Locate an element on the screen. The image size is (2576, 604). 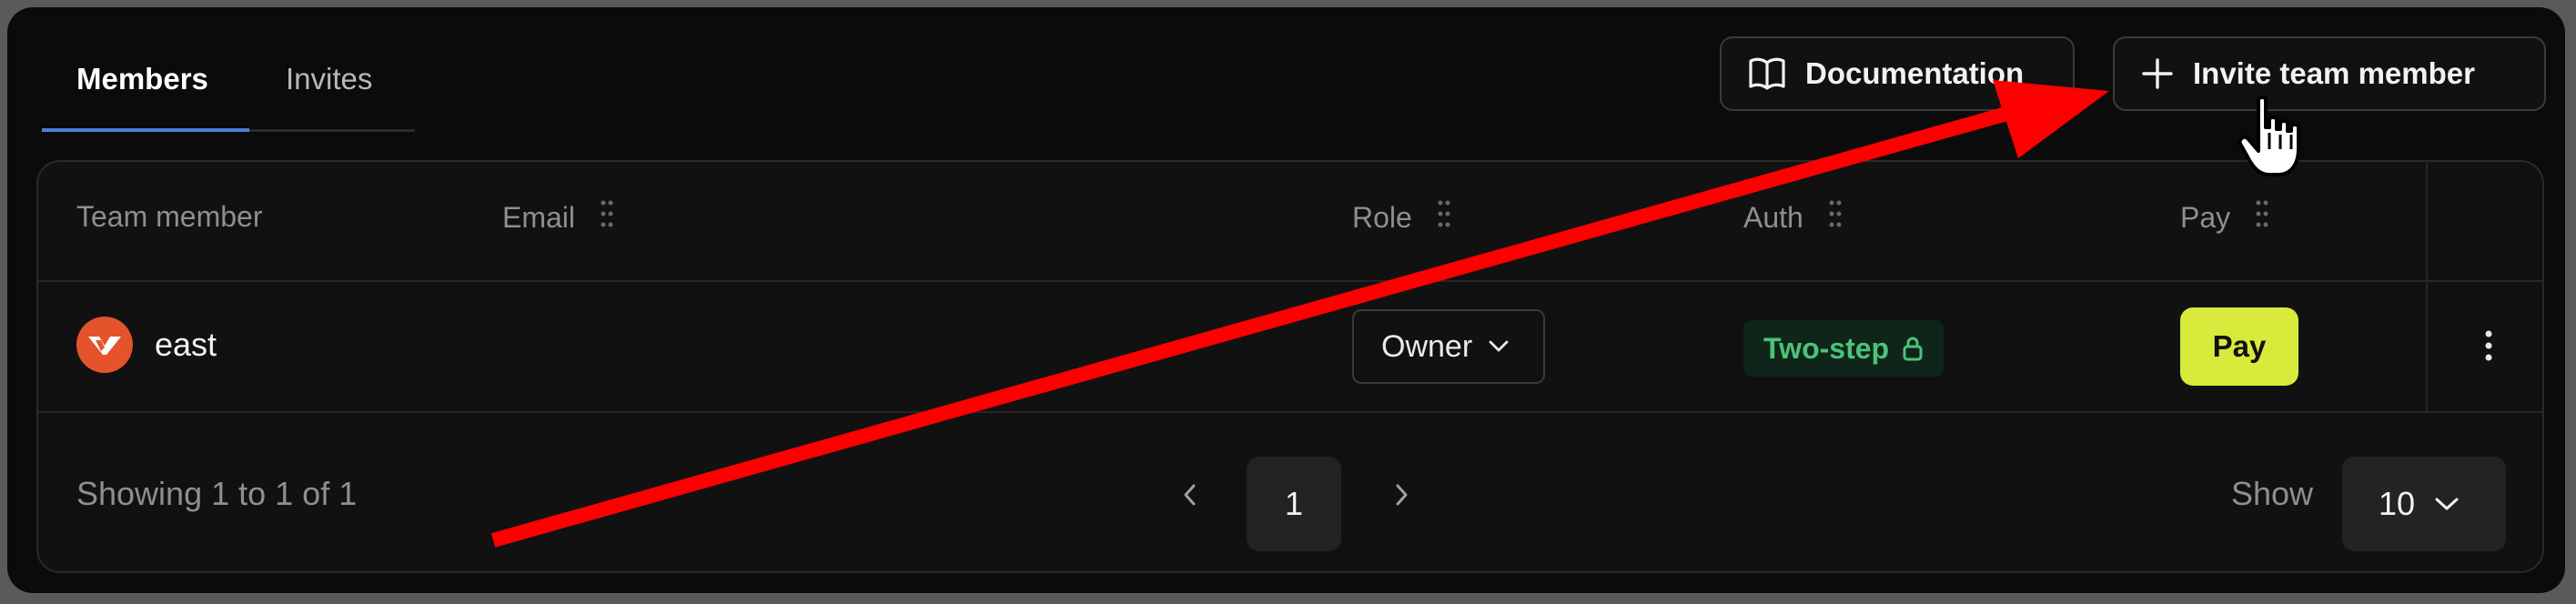
header-email: Email is located at coordinates (557, 218).